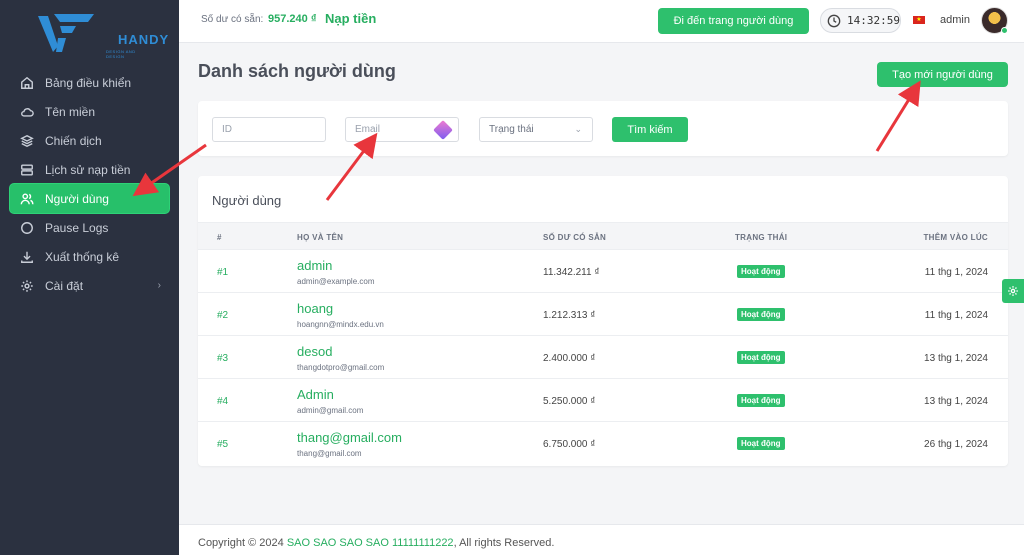  What do you see at coordinates (942, 74) in the screenshot?
I see `create-user-button: Tạo mới người dùng` at bounding box center [942, 74].